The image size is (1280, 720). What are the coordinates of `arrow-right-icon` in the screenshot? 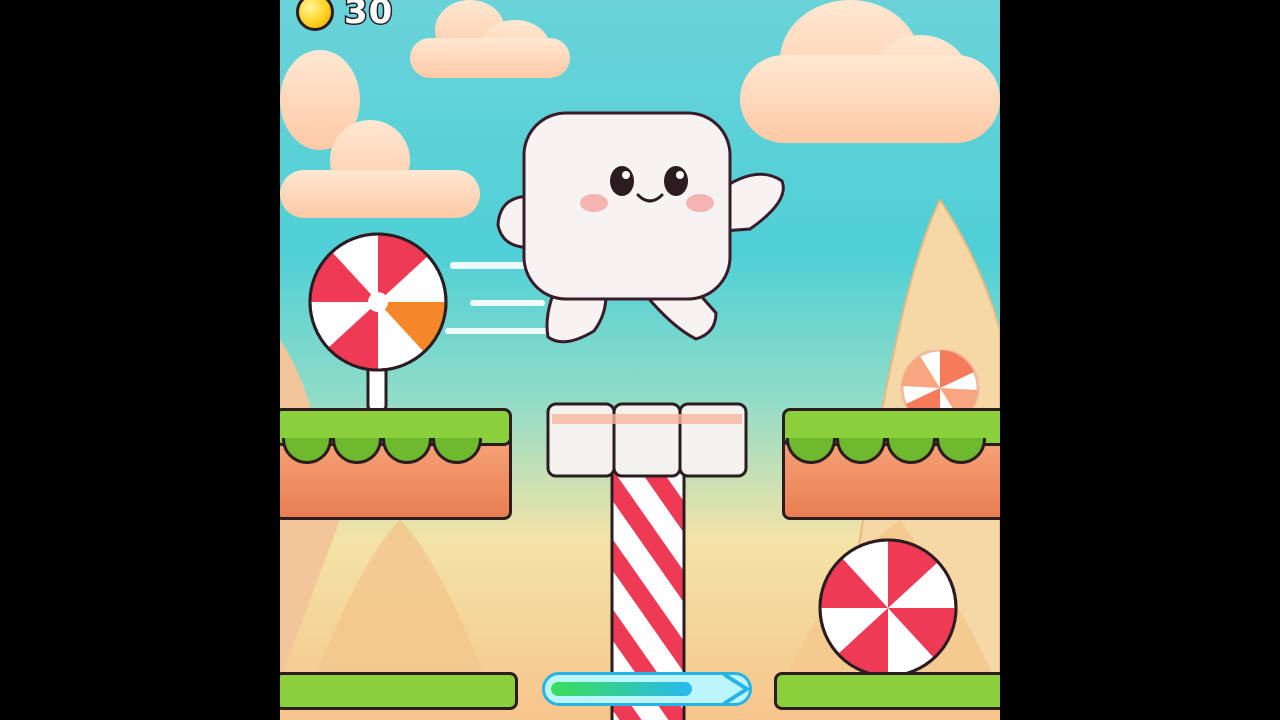 It's located at (736, 689).